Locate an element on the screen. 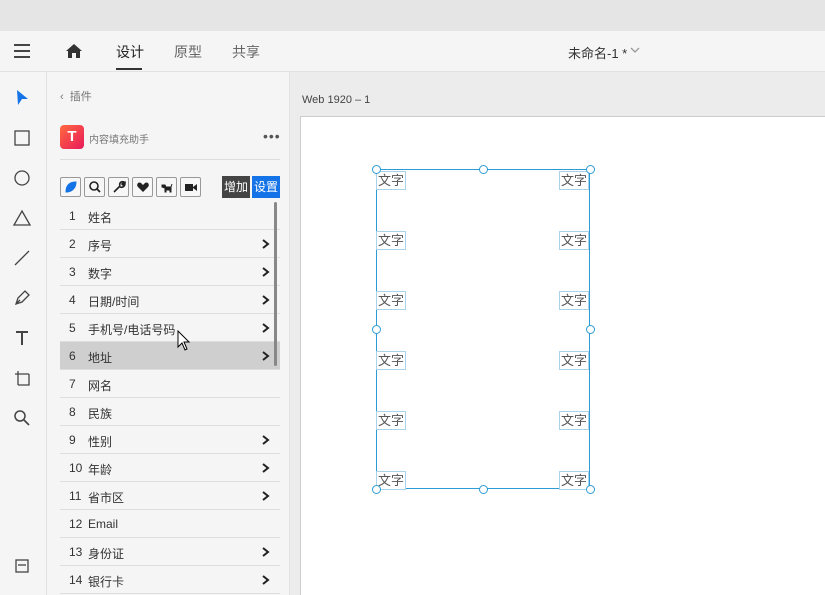 This screenshot has width=825, height=595. leaf-button is located at coordinates (70, 187).